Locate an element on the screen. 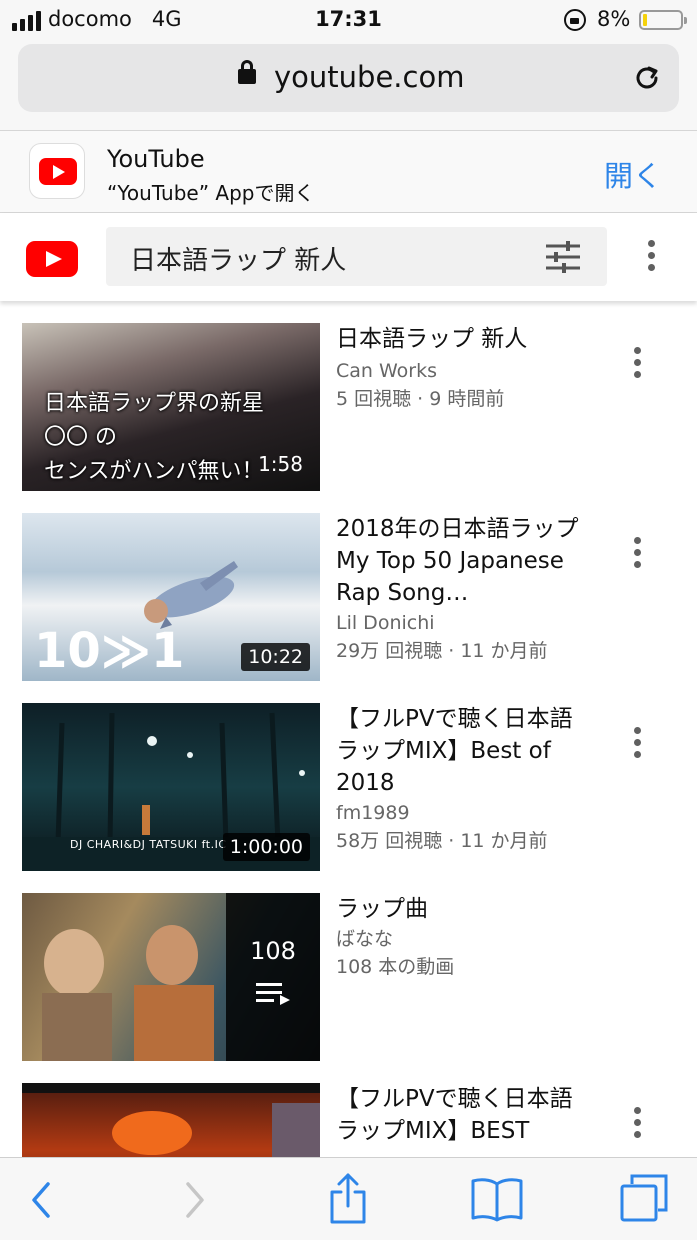 Image resolution: width=697 pixels, height=1240 pixels. youtube-header: 日本語ラップ 新人 is located at coordinates (348, 257).